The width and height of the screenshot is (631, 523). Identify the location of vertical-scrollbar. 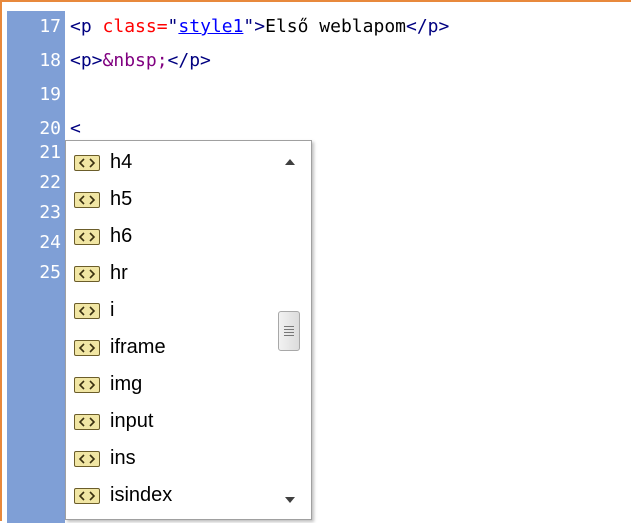
(290, 330).